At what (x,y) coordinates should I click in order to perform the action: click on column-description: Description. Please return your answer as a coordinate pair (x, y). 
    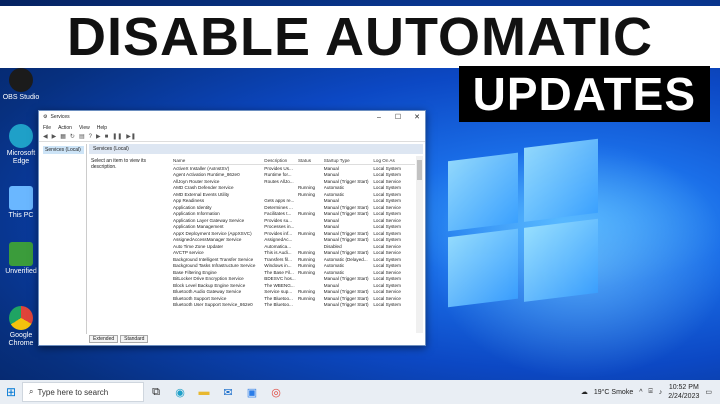
    Looking at the image, I should click on (281, 160).